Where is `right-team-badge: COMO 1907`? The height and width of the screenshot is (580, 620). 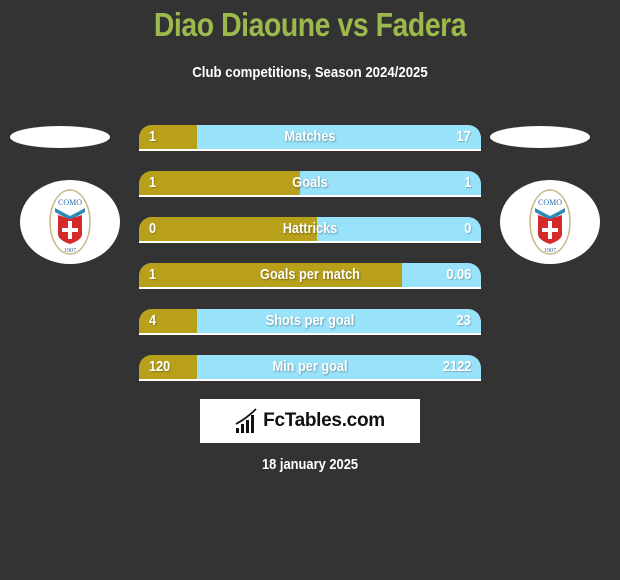
right-team-badge: COMO 1907 is located at coordinates (550, 222).